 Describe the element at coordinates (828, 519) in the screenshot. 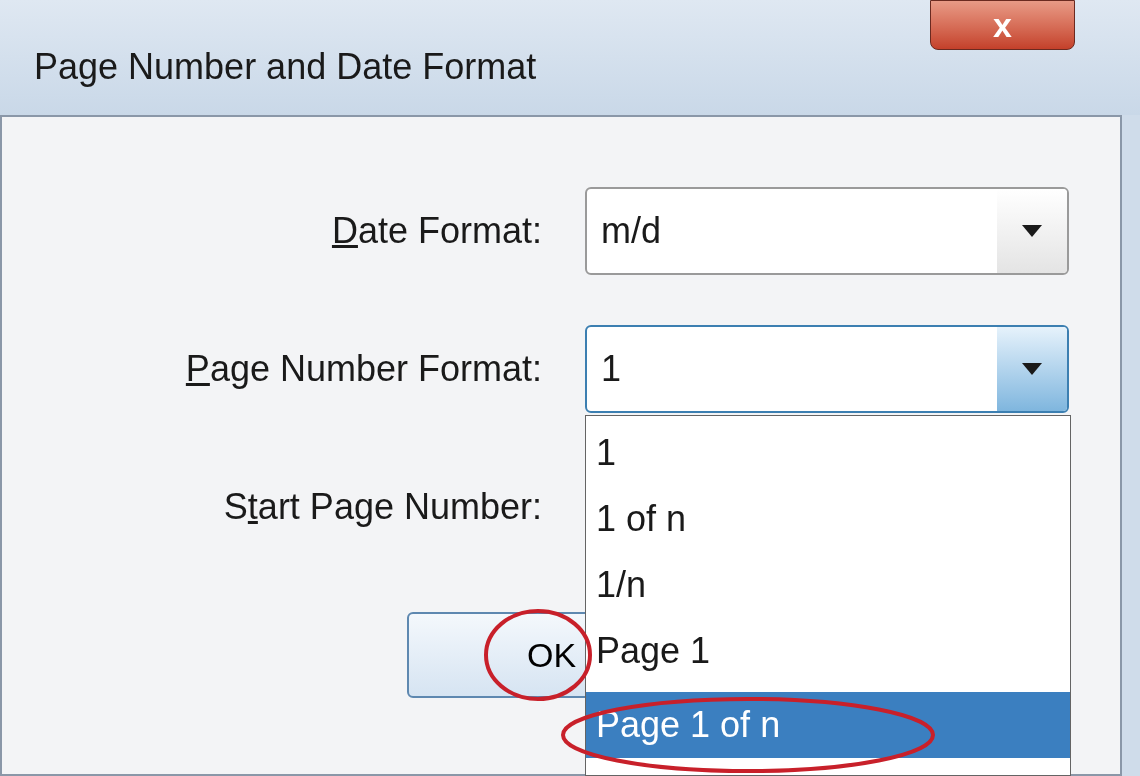

I see `dropdown-option: 1 of n` at that location.